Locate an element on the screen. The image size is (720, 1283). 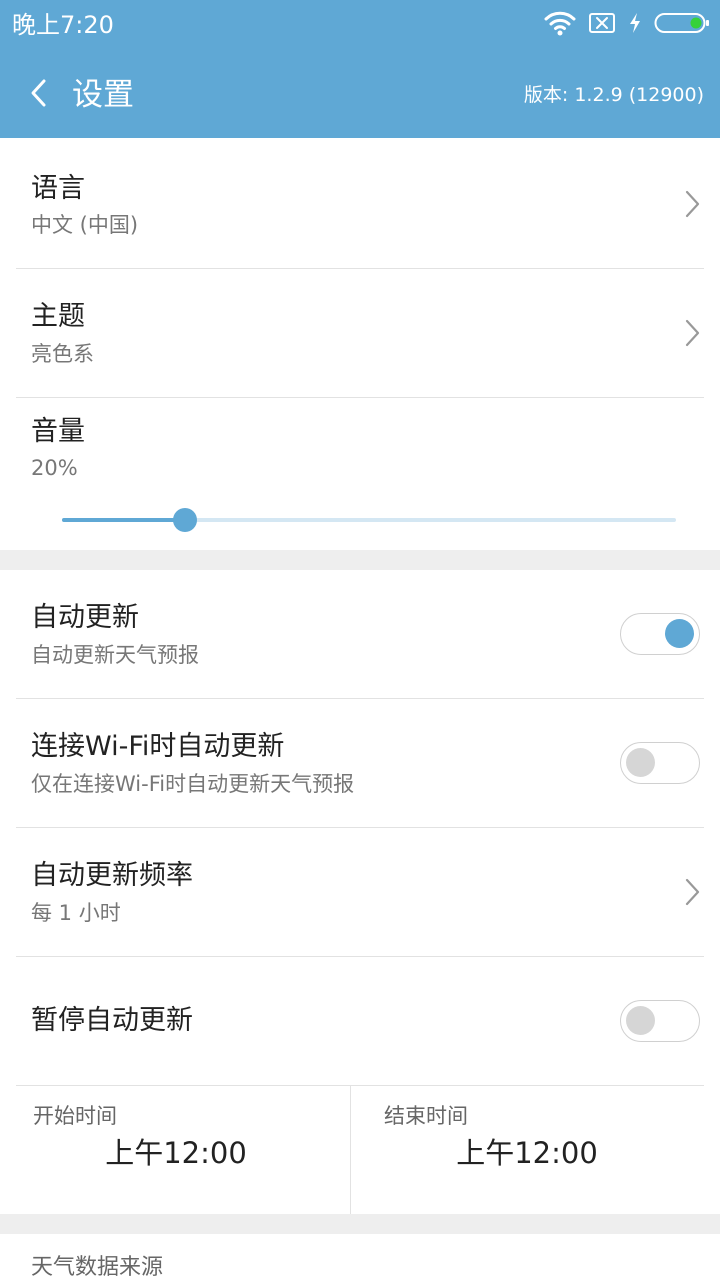
no-sim-icon is located at coordinates (602, 25).